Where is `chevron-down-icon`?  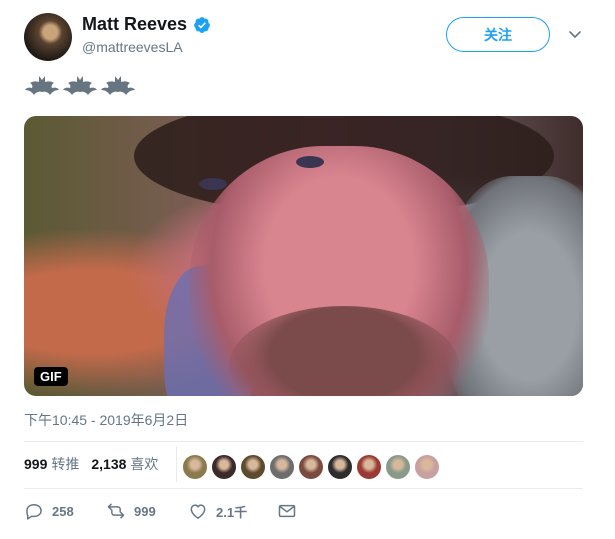 chevron-down-icon is located at coordinates (575, 34).